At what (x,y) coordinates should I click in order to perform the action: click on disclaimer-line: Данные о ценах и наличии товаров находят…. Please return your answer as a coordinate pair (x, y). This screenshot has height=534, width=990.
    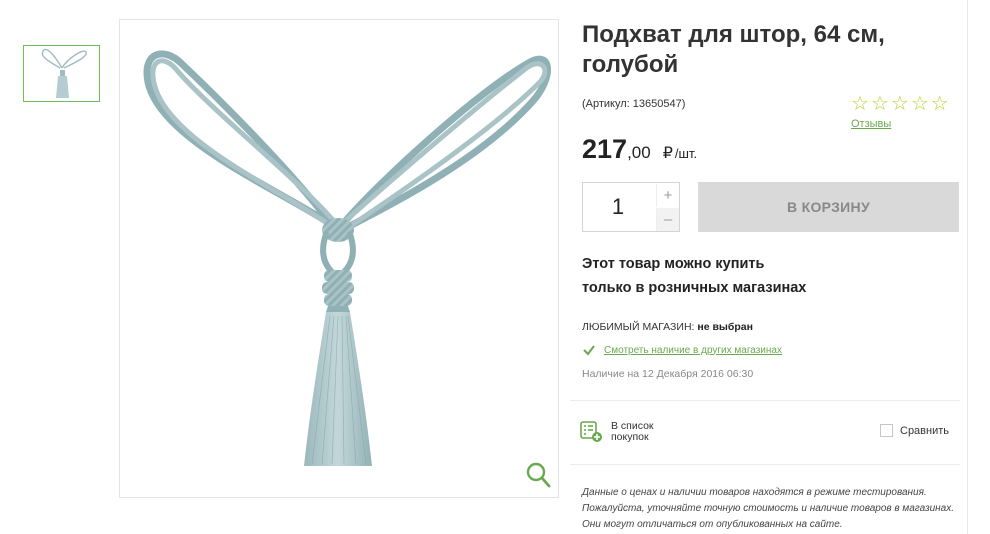
    Looking at the image, I should click on (754, 492).